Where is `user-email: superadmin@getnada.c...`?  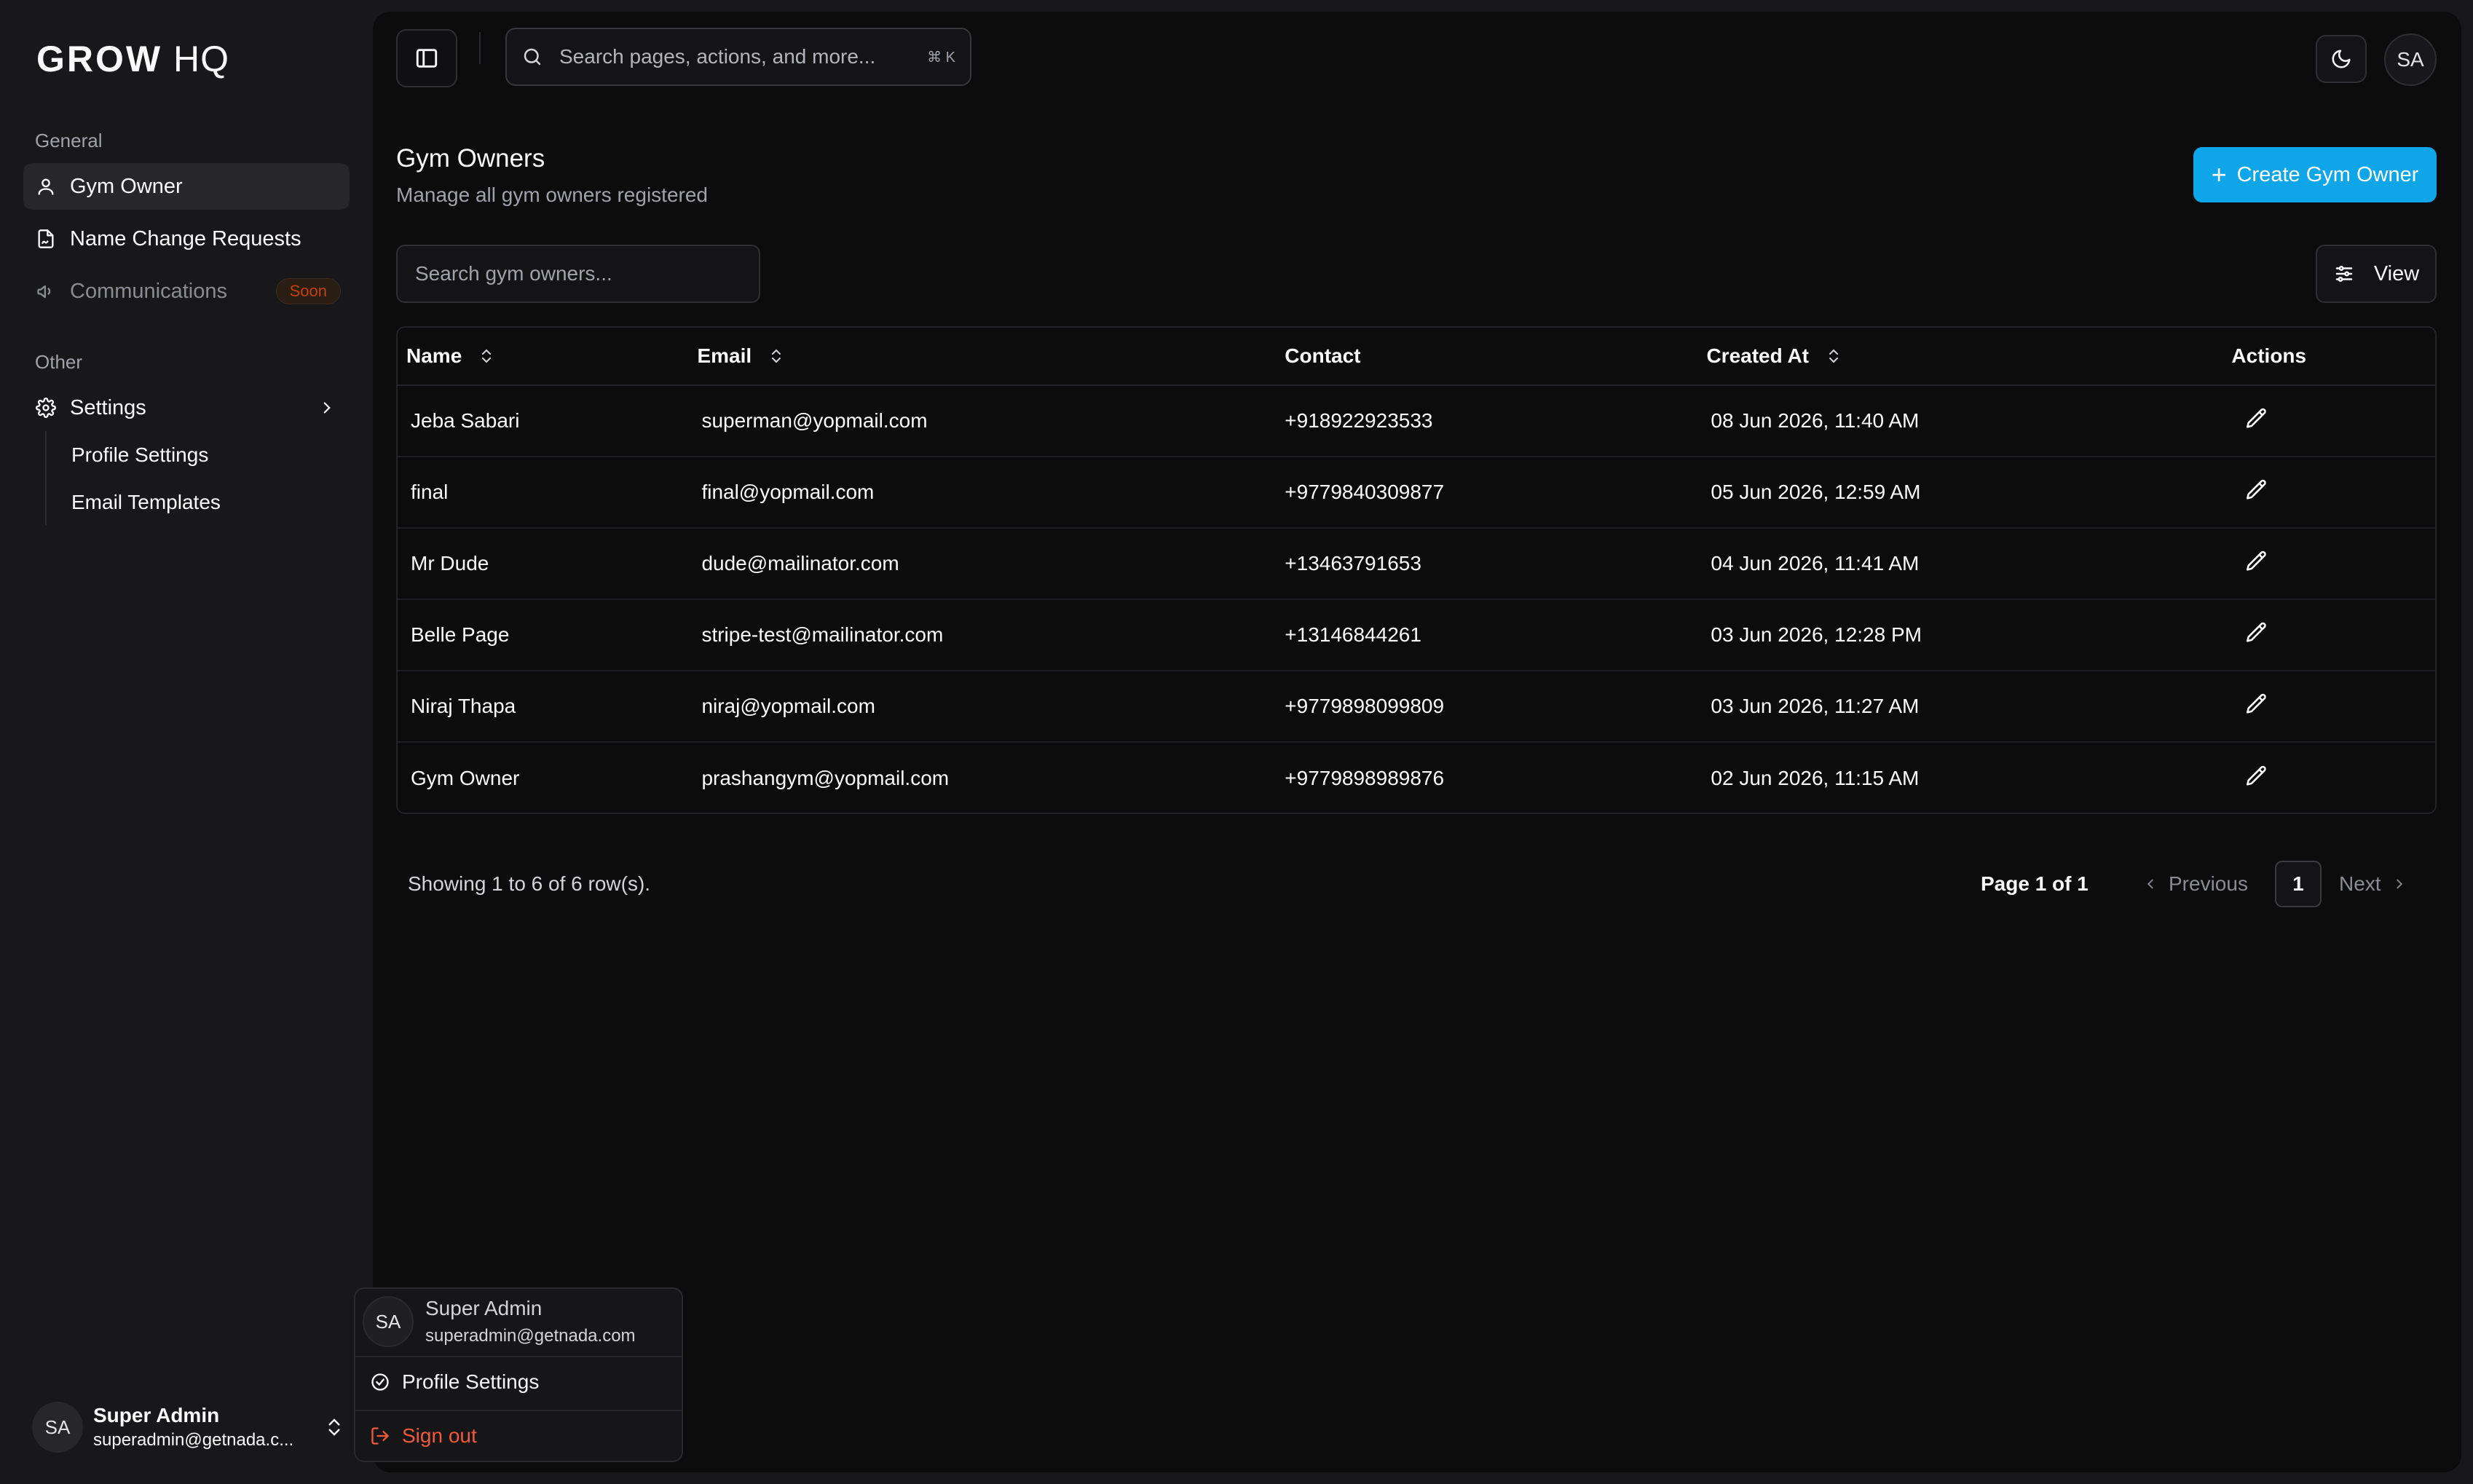 user-email: superadmin@getnada.c... is located at coordinates (193, 1440).